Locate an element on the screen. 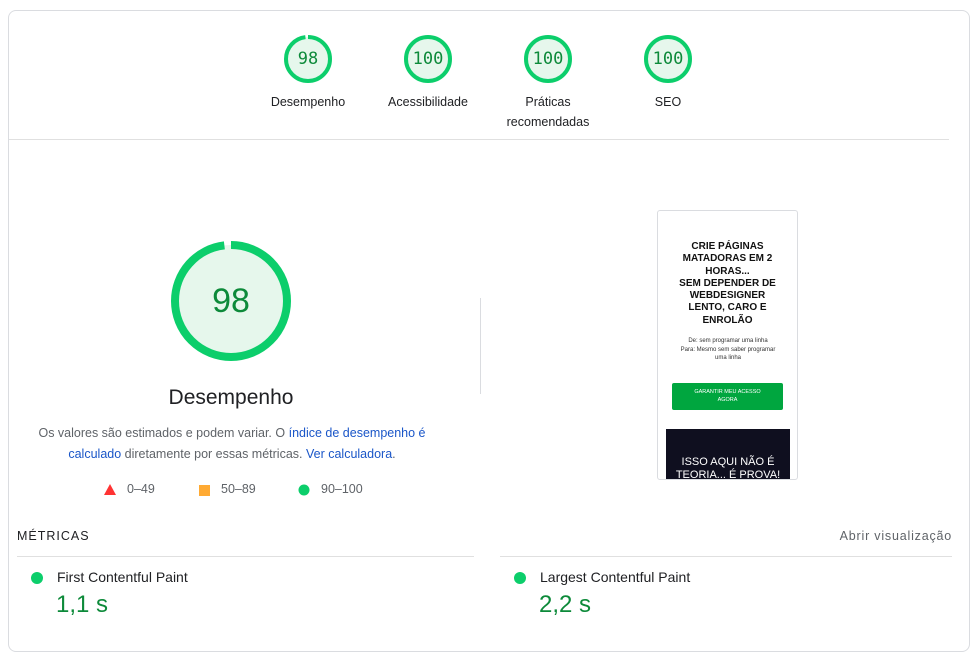 The height and width of the screenshot is (652, 974). performance-score: 98 is located at coordinates (308, 59).